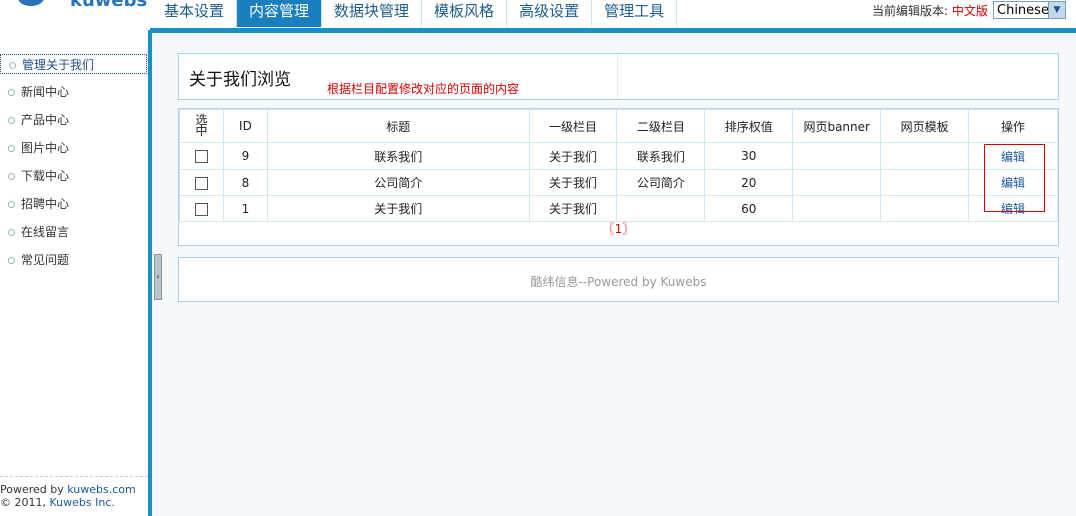 Image resolution: width=1076 pixels, height=516 pixels. What do you see at coordinates (45, 176) in the screenshot?
I see `sidebar-item-label: 下载中心` at bounding box center [45, 176].